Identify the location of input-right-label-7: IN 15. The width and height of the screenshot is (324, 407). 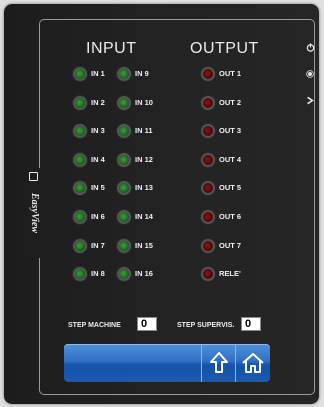
(144, 245).